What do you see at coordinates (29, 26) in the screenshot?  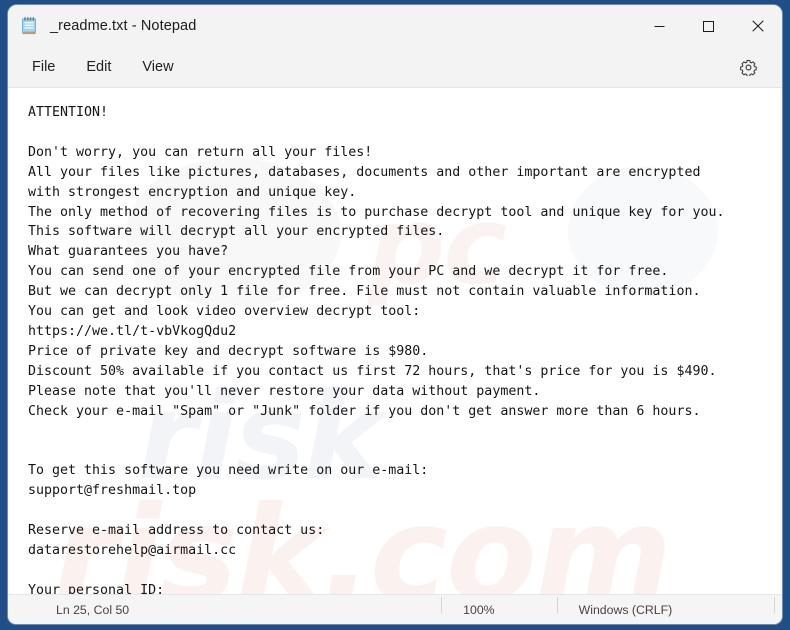 I see `notepad-icon` at bounding box center [29, 26].